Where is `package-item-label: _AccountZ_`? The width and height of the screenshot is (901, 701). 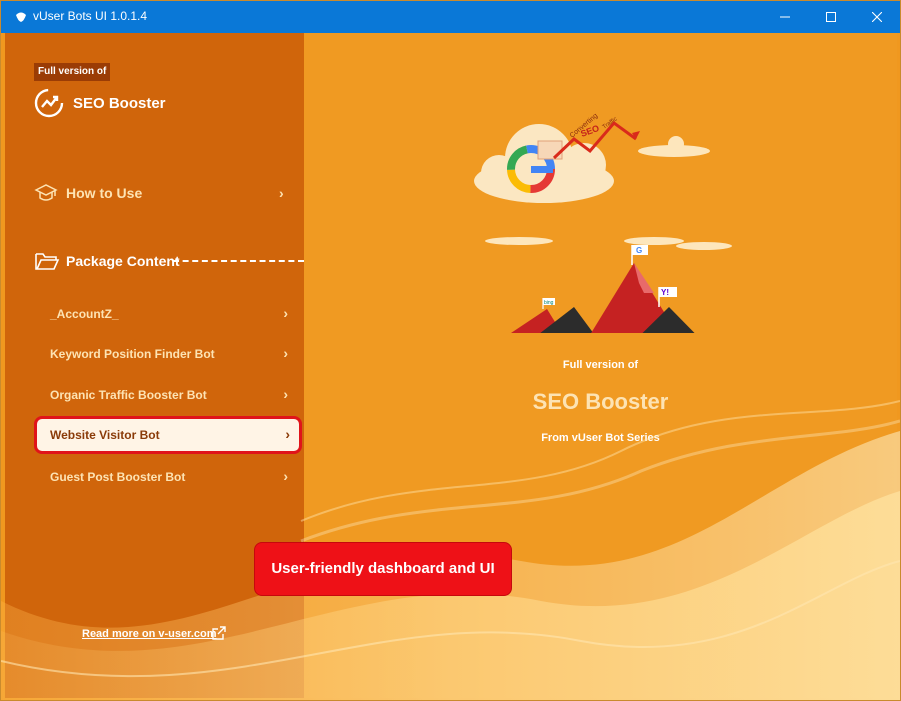
package-item-label: _AccountZ_ is located at coordinates (84, 314).